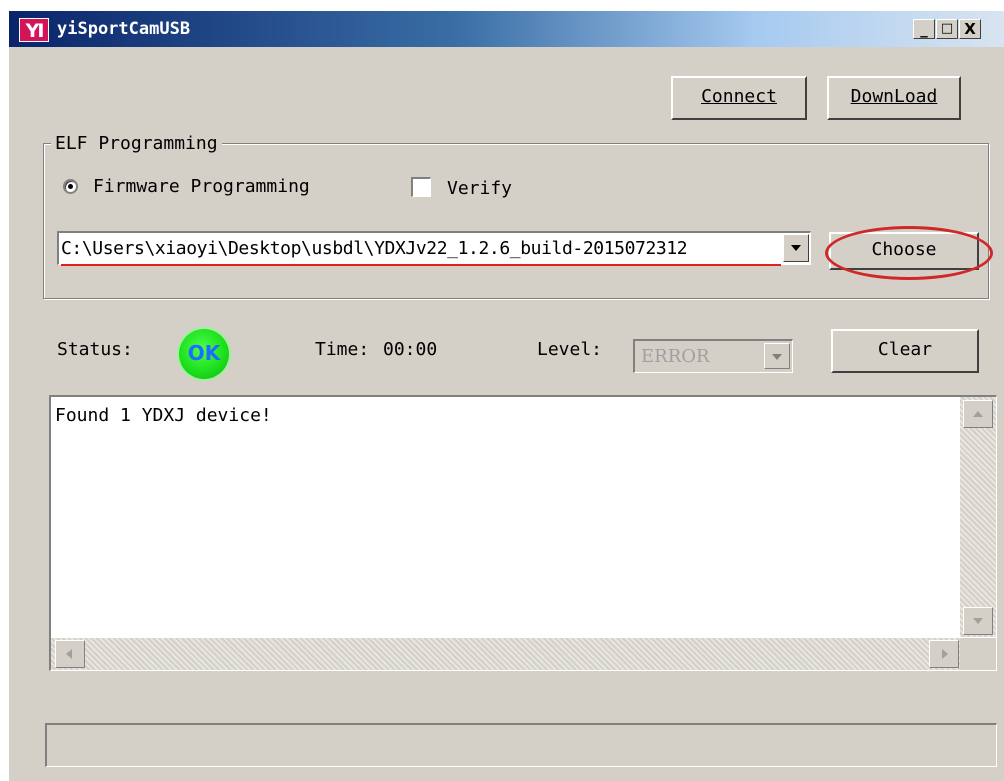  Describe the element at coordinates (978, 654) in the screenshot. I see `scrollbar-corner` at that location.